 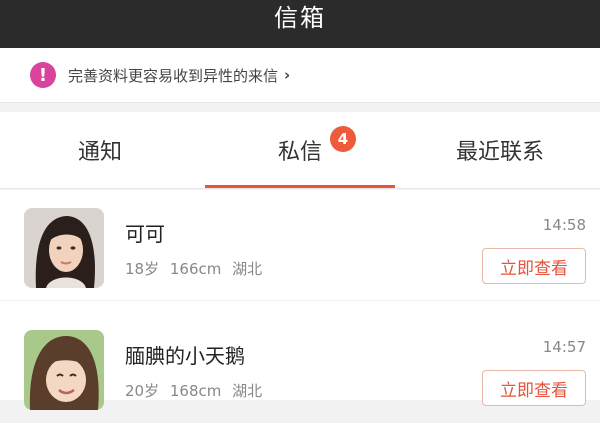 What do you see at coordinates (142, 391) in the screenshot?
I see `contact-age: 20岁` at bounding box center [142, 391].